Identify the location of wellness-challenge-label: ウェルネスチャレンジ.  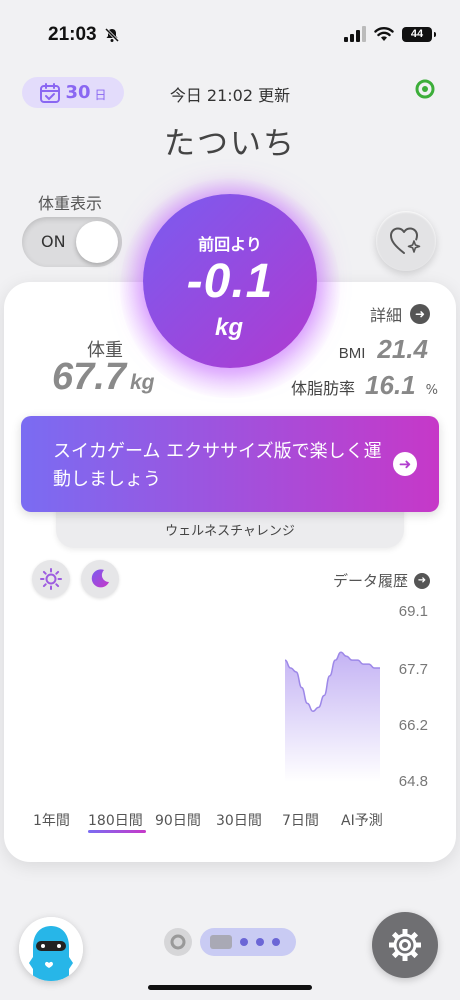
(230, 531).